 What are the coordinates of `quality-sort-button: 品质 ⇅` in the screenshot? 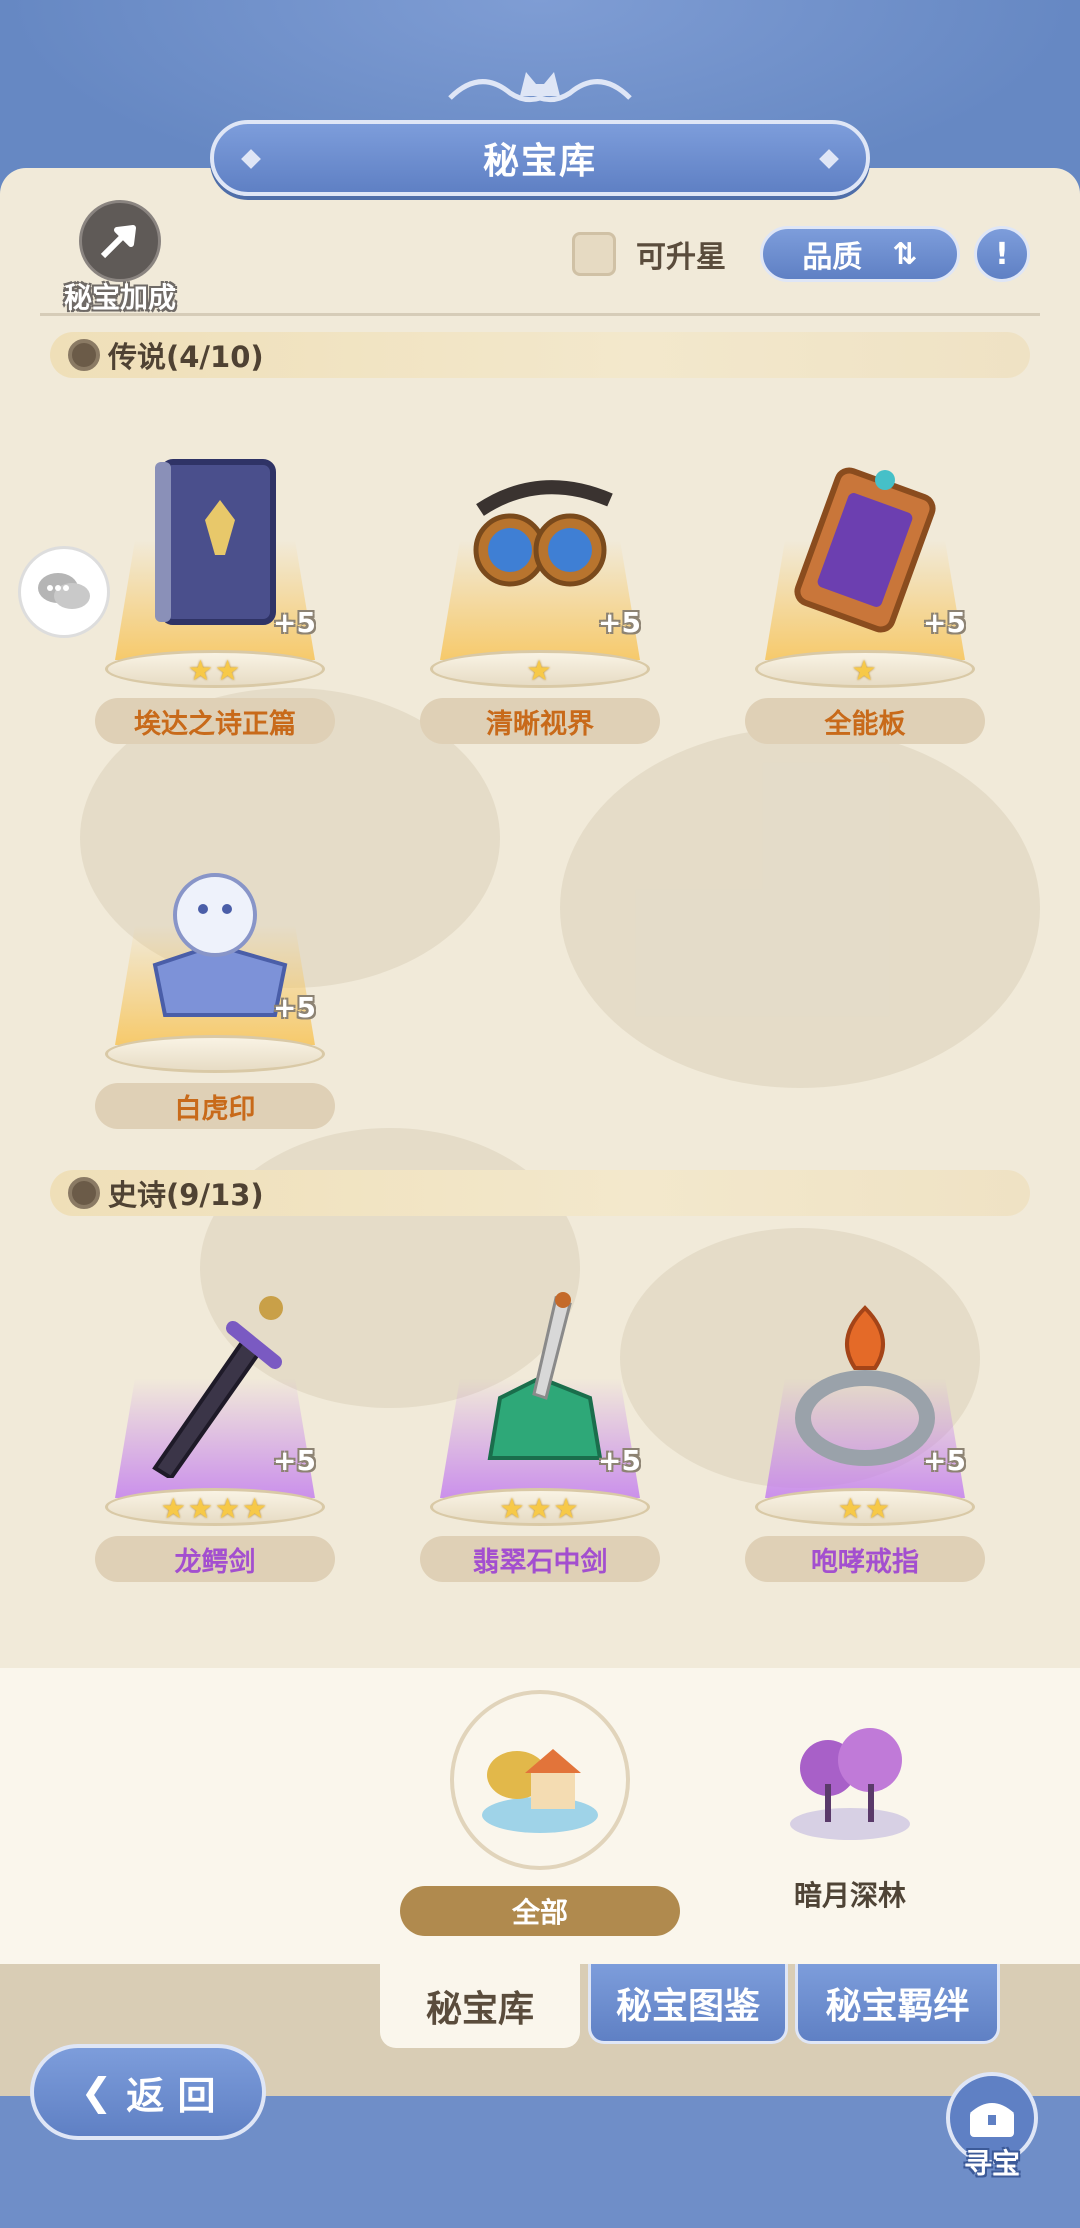 It's located at (860, 254).